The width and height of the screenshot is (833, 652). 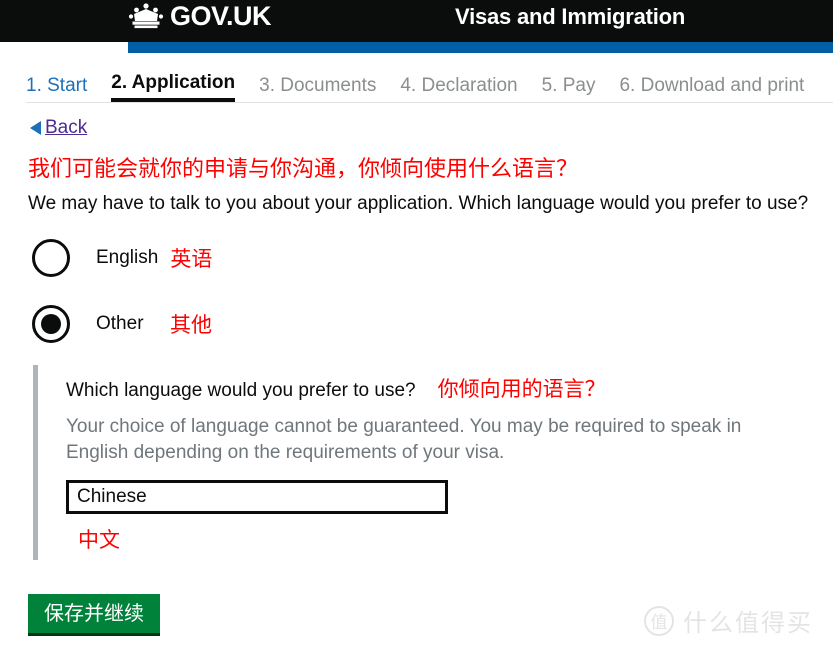 I want to click on radio-option-other: Other 其他, so click(x=432, y=324).